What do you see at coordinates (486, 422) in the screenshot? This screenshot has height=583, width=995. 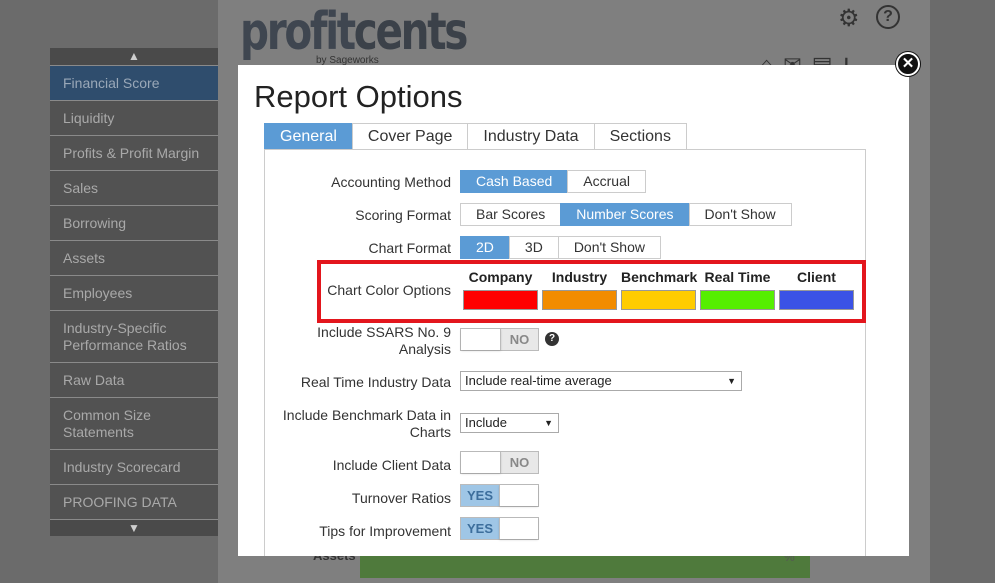 I see `benchmark-select-value: Include` at bounding box center [486, 422].